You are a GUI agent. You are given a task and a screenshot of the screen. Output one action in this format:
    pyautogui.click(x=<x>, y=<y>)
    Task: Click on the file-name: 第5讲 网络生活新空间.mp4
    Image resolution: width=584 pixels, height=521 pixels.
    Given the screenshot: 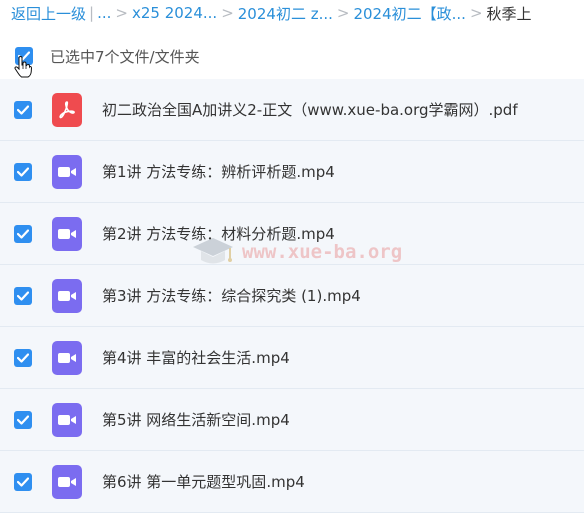 What is the action you would take?
    pyautogui.click(x=196, y=419)
    